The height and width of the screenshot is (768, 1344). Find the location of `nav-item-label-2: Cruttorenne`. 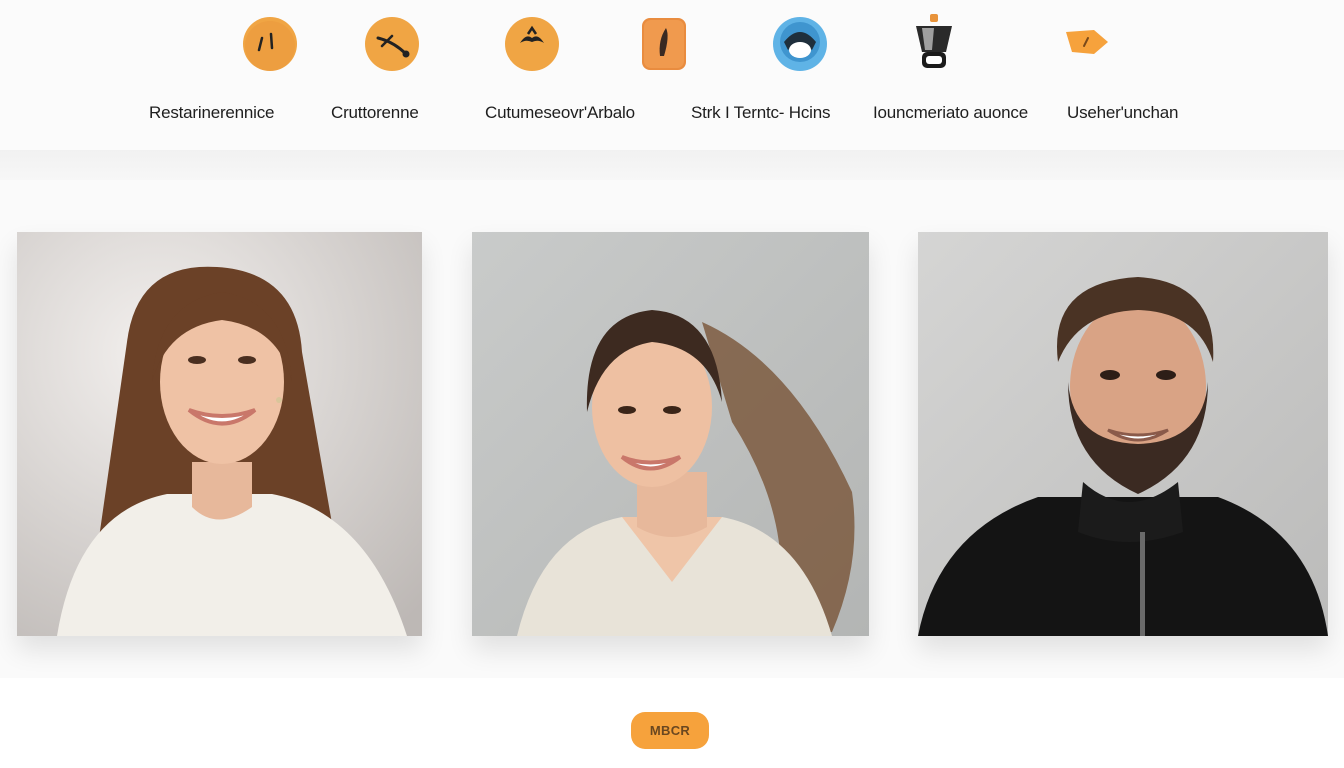

nav-item-label-2: Cruttorenne is located at coordinates (375, 113).